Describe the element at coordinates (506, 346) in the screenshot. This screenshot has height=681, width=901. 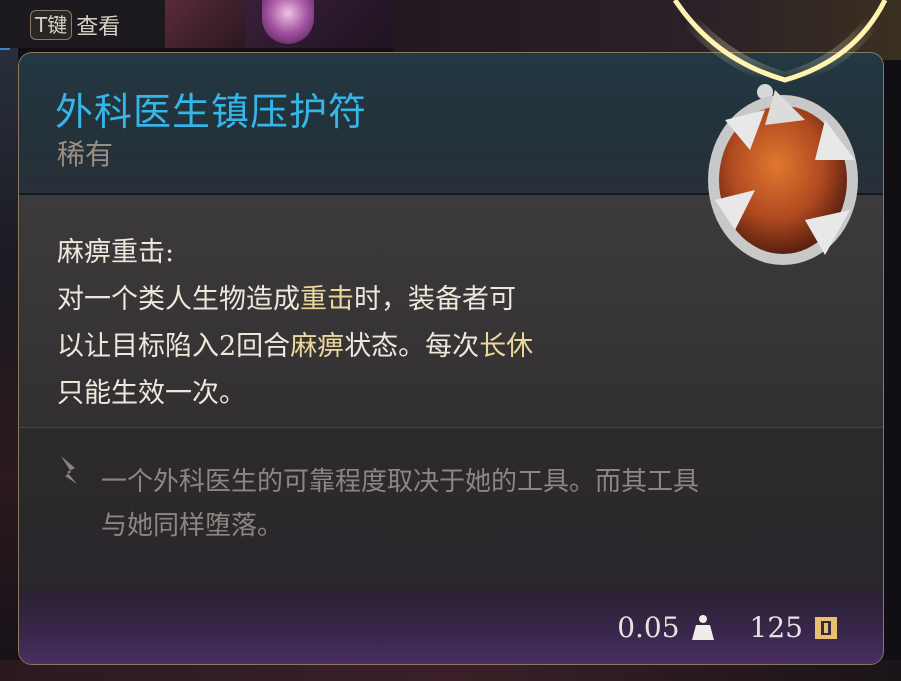
I see `keyword-long-rest: 长休` at that location.